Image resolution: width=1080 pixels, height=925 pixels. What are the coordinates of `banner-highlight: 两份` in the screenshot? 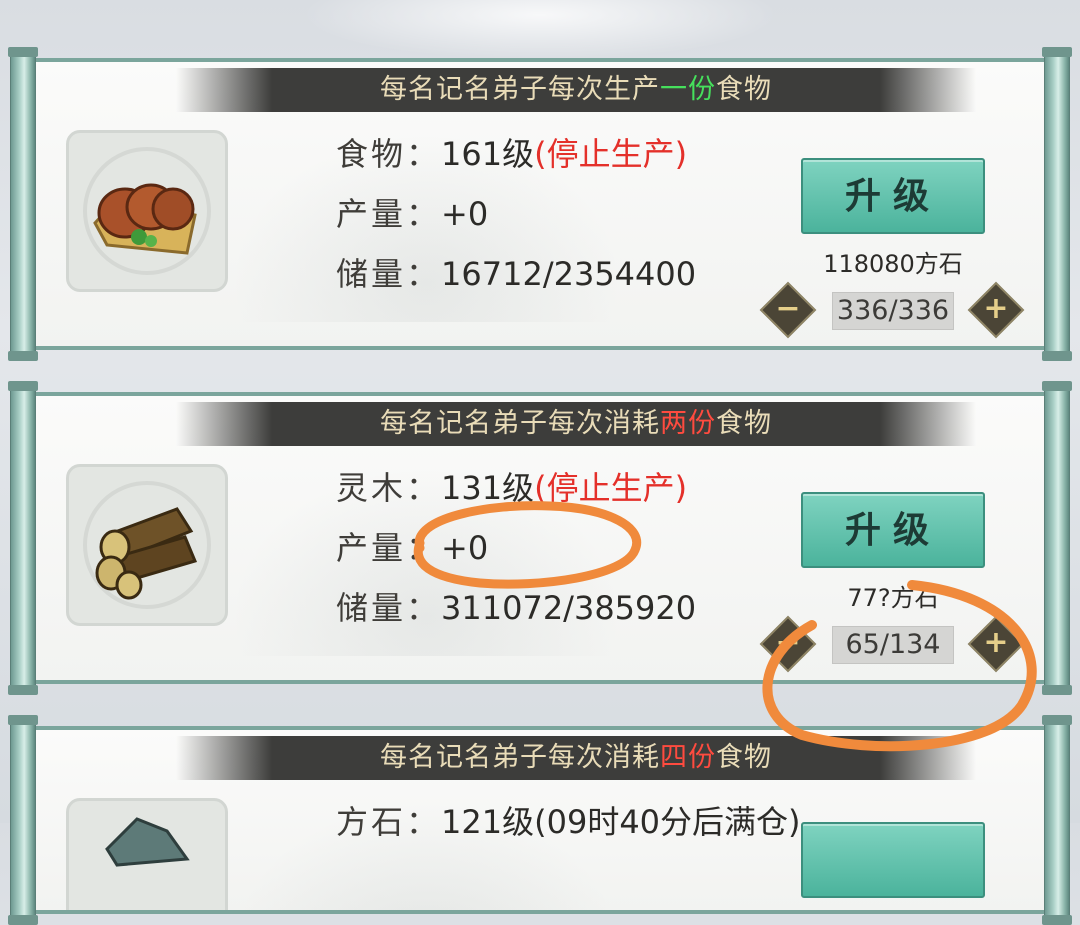 It's located at (688, 423).